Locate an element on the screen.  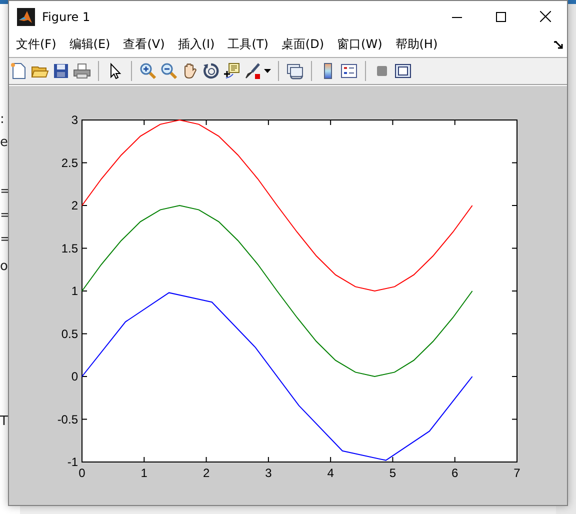
tick-label: -1 is located at coordinates (72, 462).